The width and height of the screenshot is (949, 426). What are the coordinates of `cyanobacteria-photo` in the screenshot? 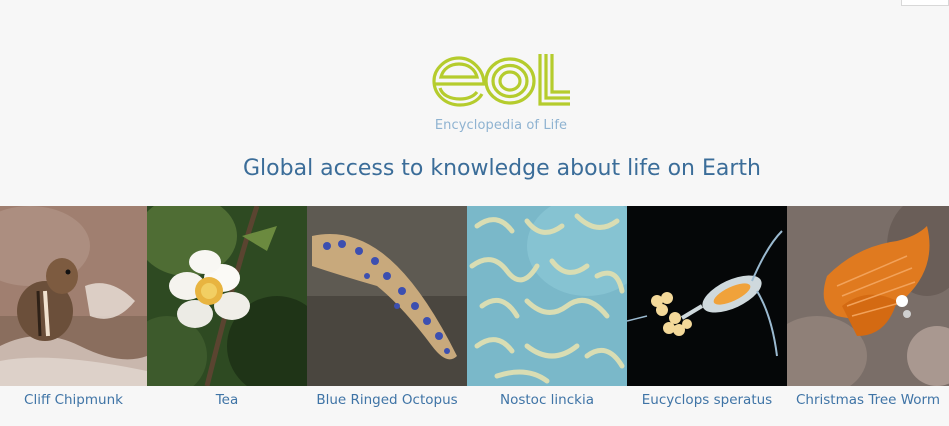 It's located at (547, 296).